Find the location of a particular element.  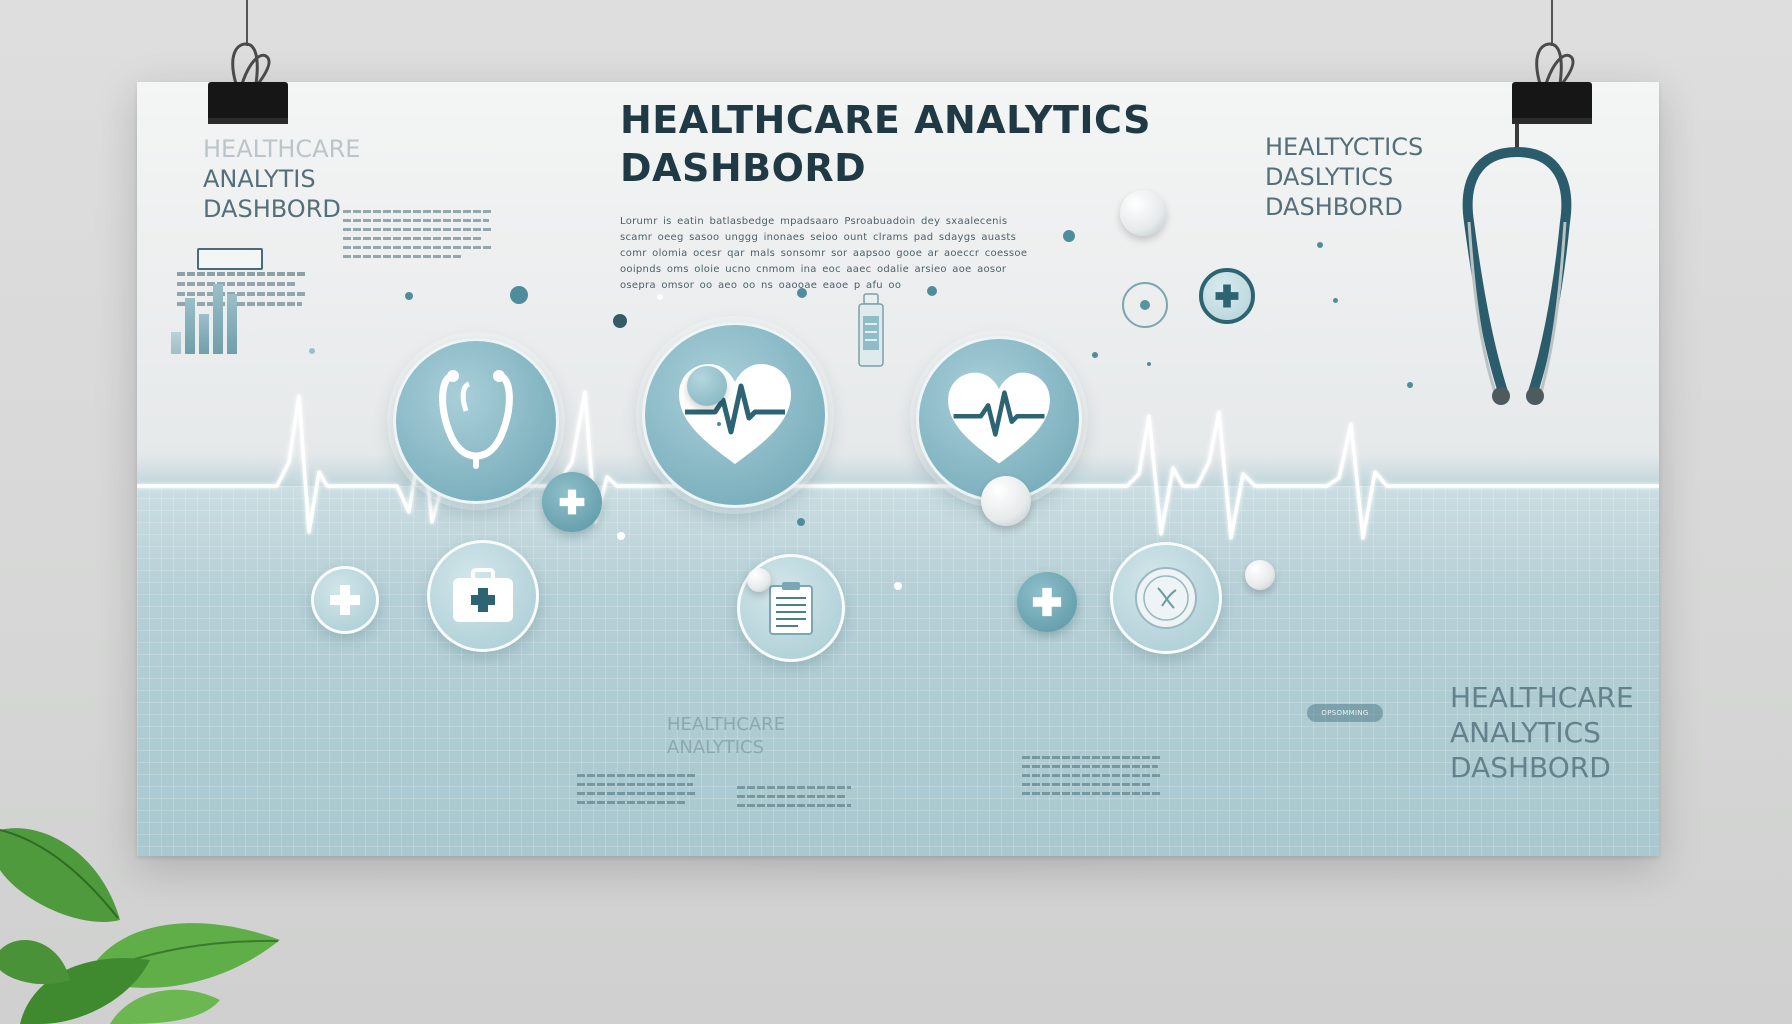

plus-circle-right is located at coordinates (1047, 602).